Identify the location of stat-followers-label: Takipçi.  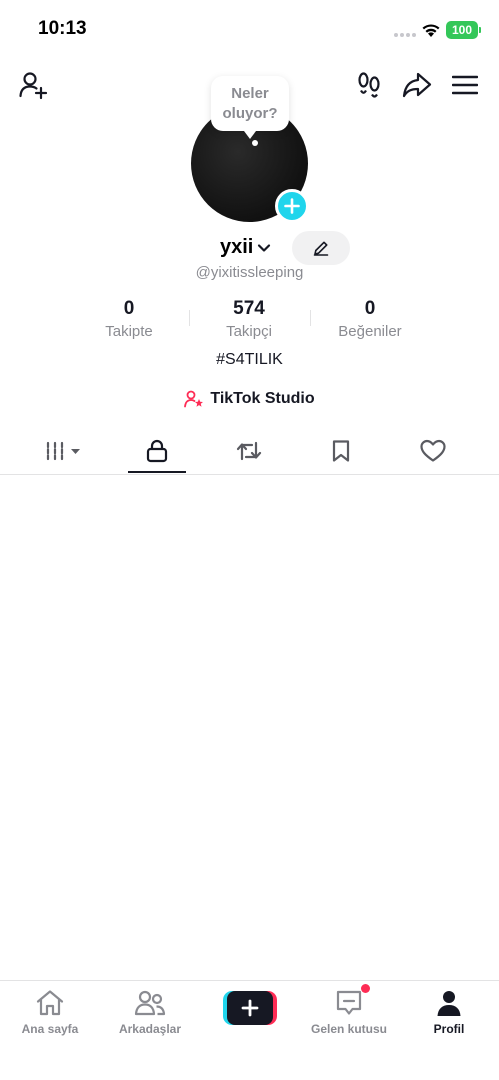
(249, 331).